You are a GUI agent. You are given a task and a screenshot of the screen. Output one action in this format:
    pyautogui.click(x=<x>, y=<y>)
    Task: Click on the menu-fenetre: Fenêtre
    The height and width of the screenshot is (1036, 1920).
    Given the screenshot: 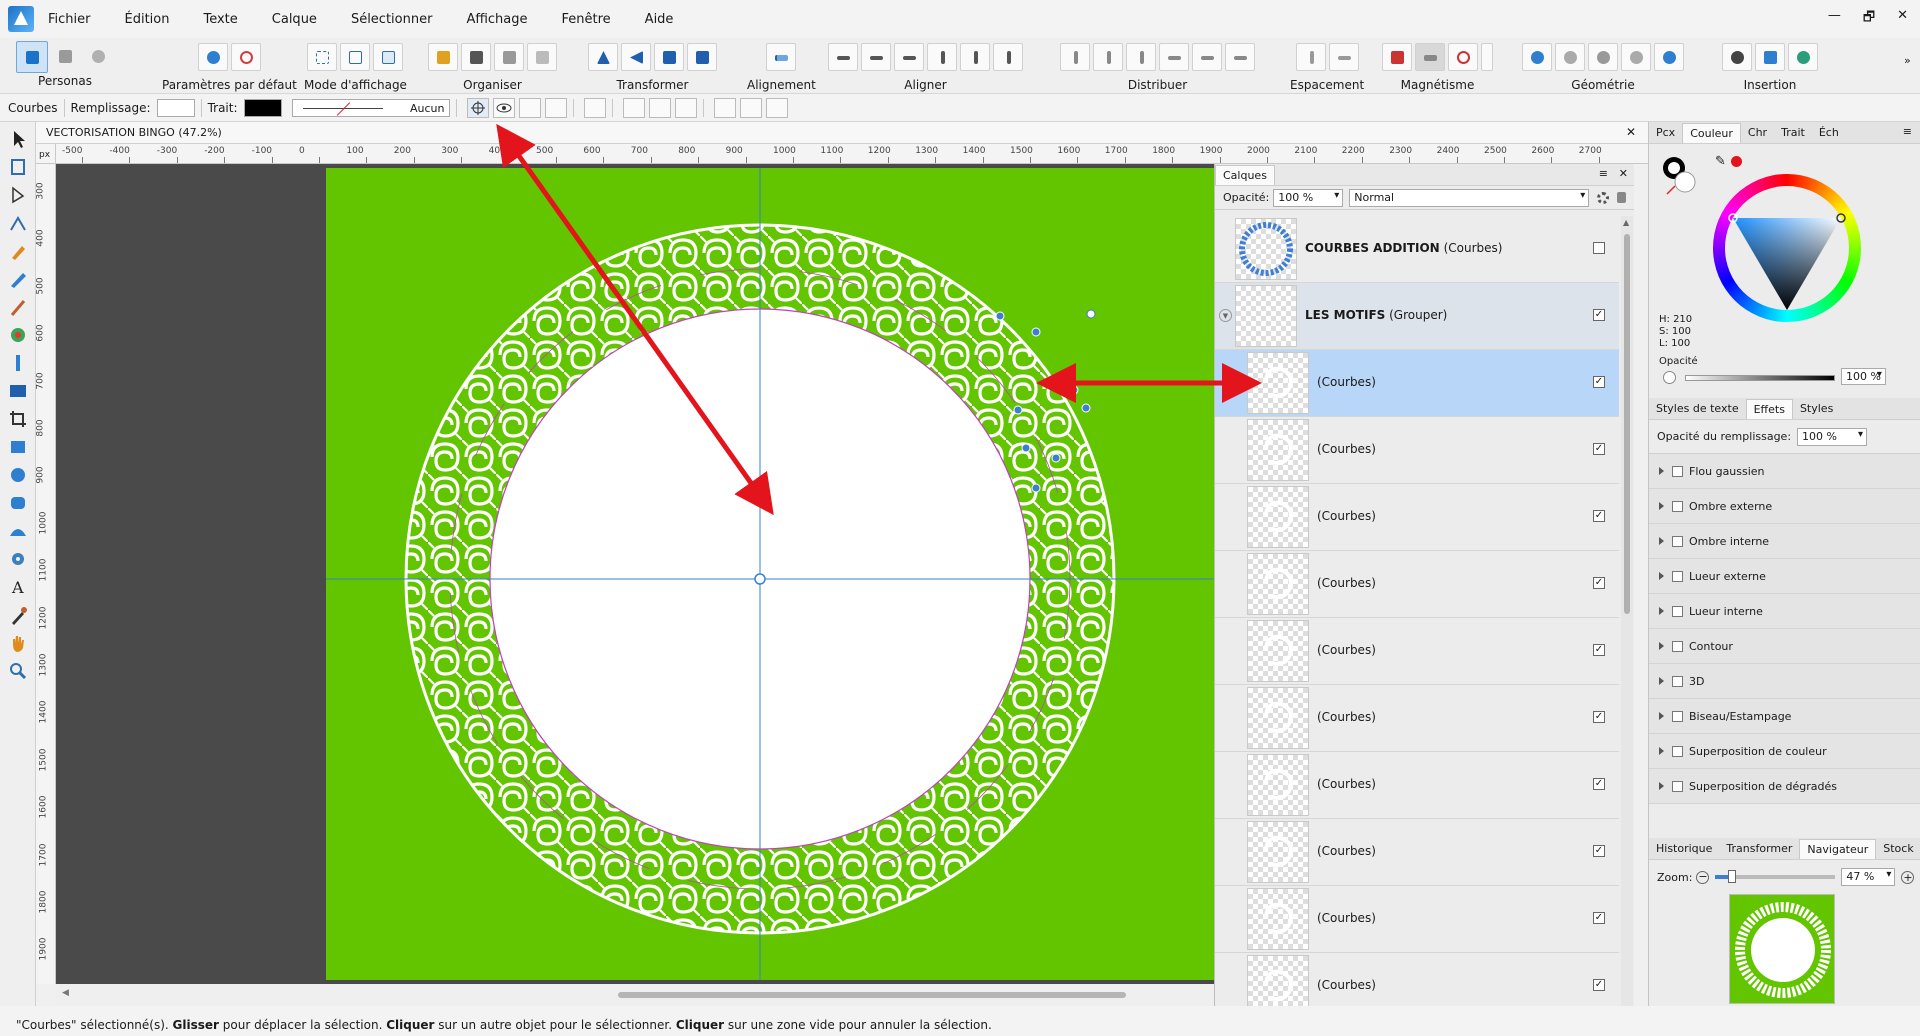 What is the action you would take?
    pyautogui.click(x=586, y=19)
    